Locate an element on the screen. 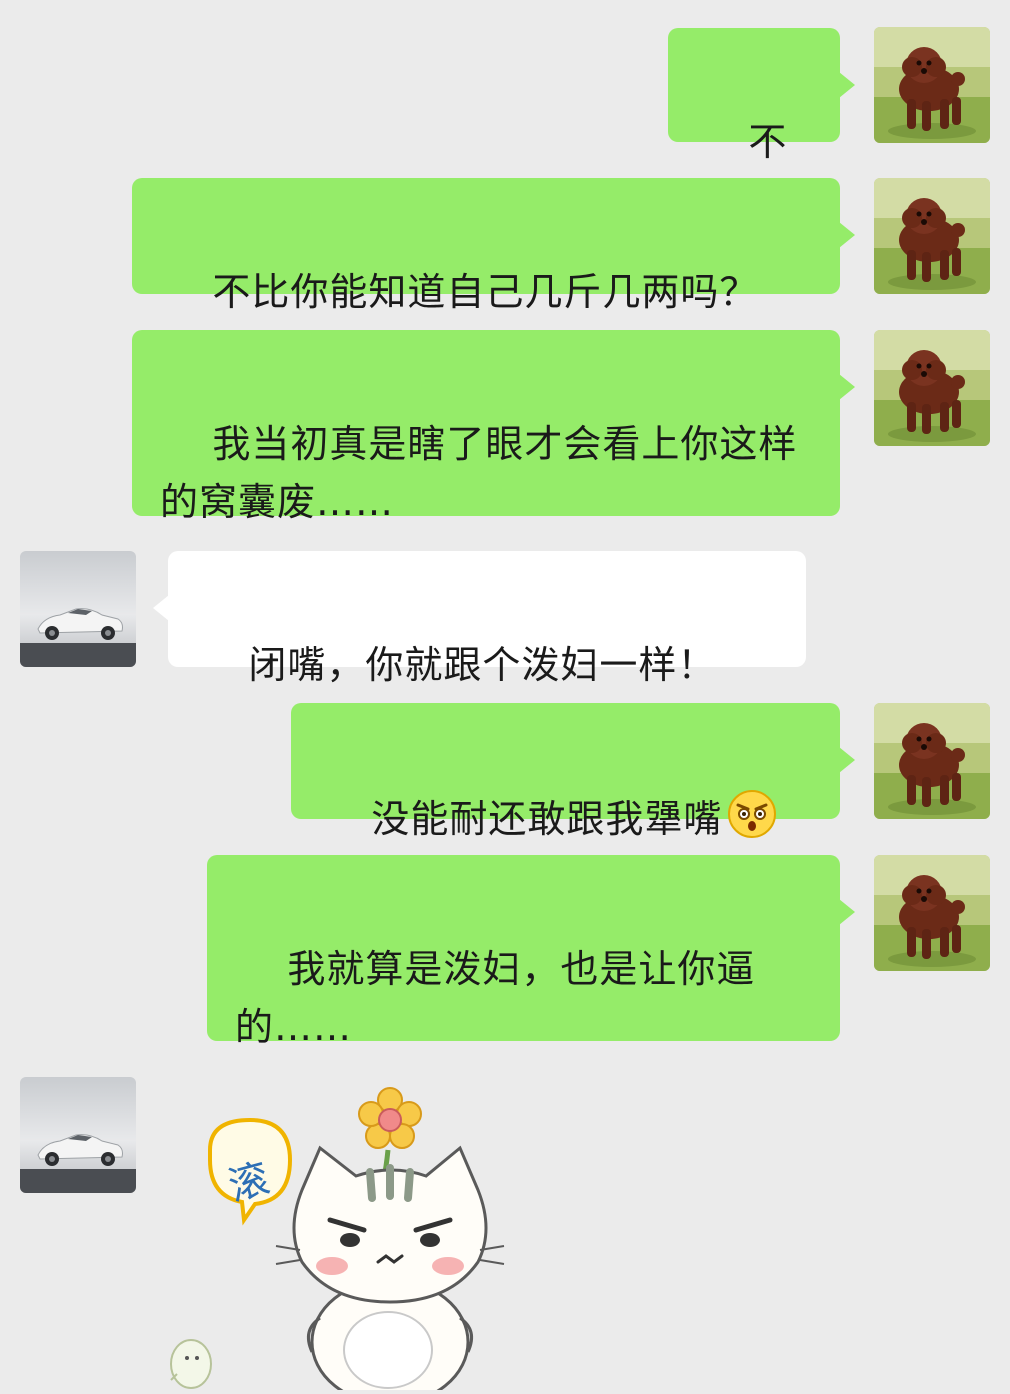  message-text: 闭嘴，你就跟个泼妇一样！ is located at coordinates (482, 665).